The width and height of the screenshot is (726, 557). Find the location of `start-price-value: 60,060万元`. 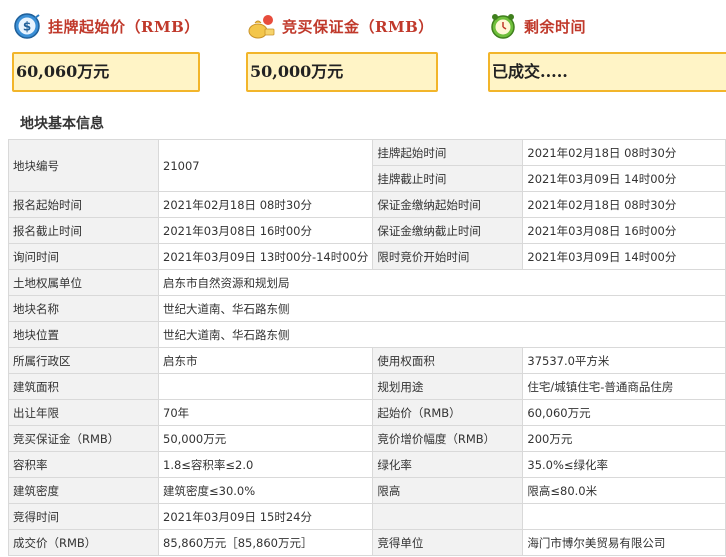

start-price-value: 60,060万元 is located at coordinates (106, 72).